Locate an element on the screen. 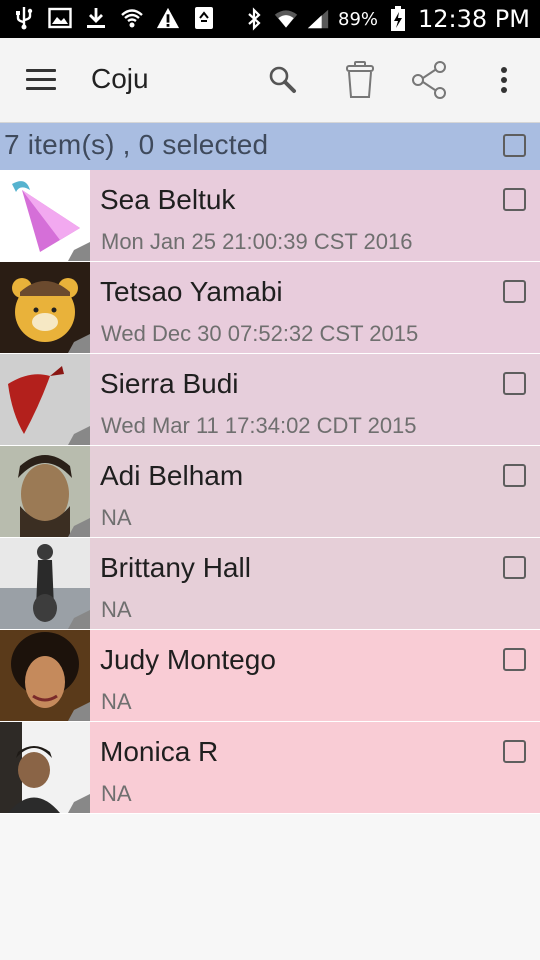 The image size is (540, 960). share-icon is located at coordinates (430, 80).